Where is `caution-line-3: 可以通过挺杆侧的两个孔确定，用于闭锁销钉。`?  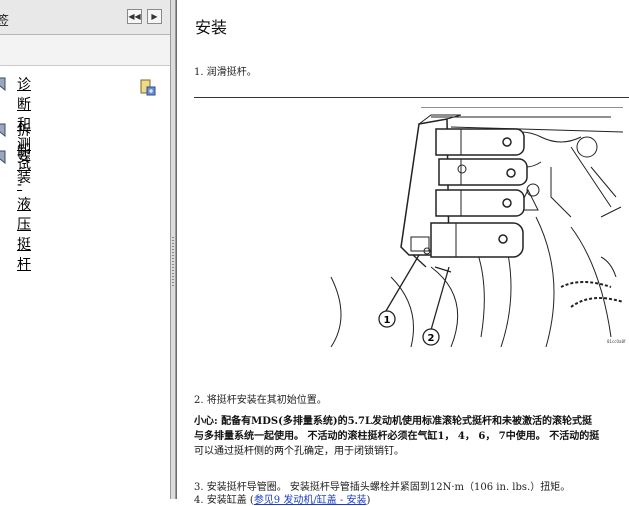 caution-line-3: 可以通过挺杆侧的两个孔确定，用于闭锁销钉。 is located at coordinates (411, 451).